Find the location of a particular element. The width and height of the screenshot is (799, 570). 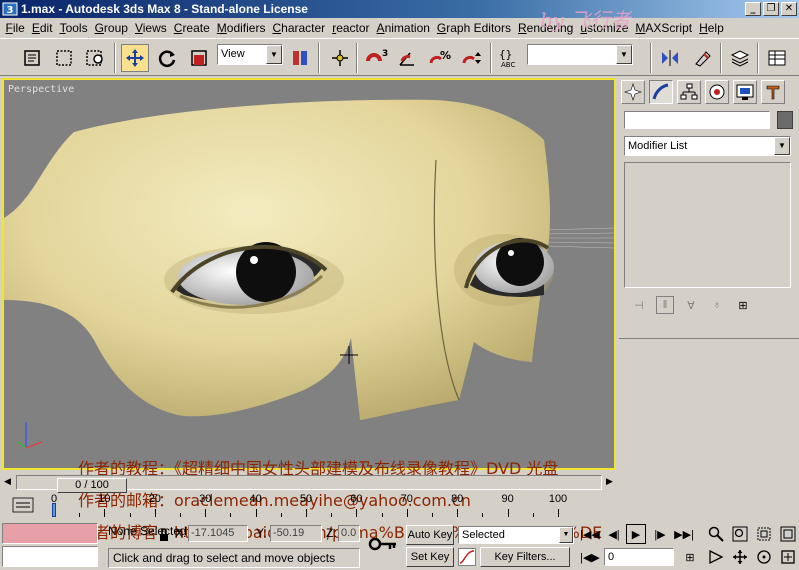

modifier-stack is located at coordinates (707, 225).